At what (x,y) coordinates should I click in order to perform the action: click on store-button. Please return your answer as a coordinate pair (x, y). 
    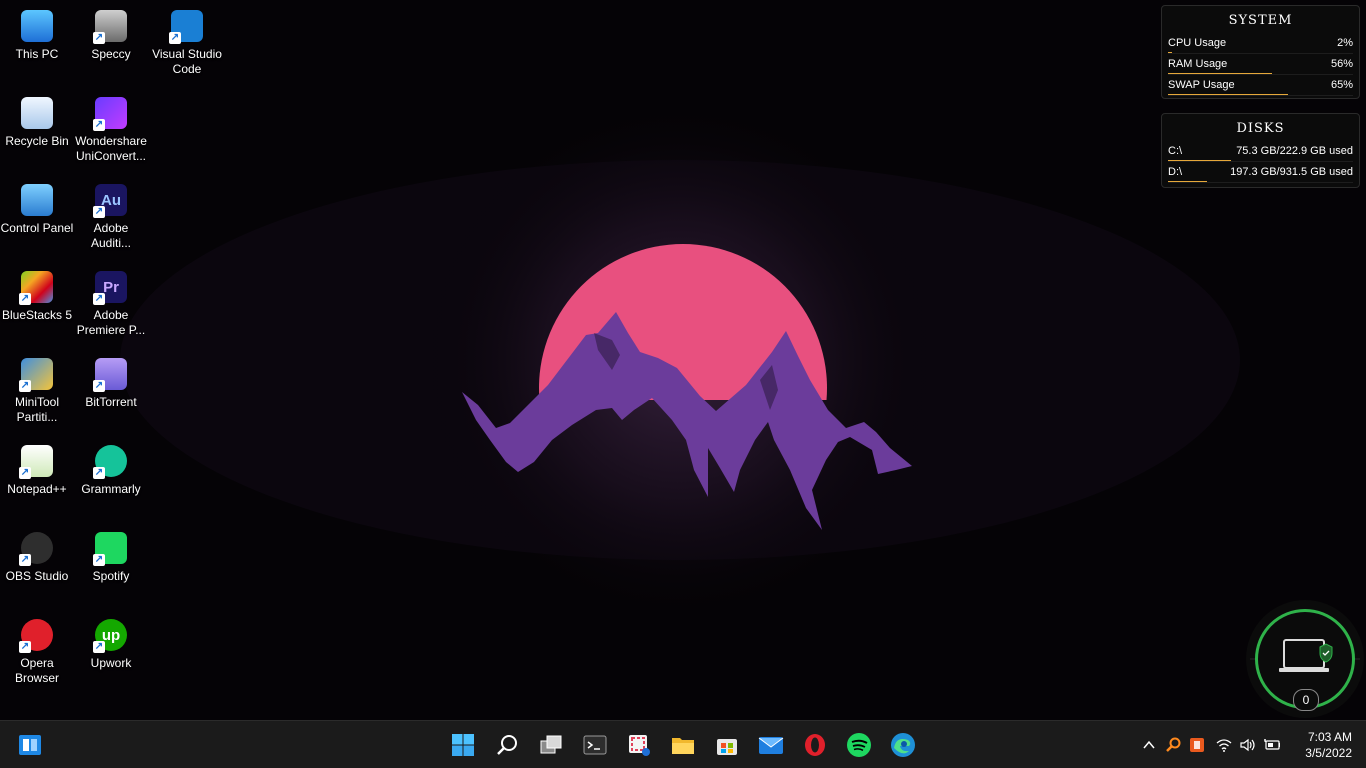
    Looking at the image, I should click on (727, 745).